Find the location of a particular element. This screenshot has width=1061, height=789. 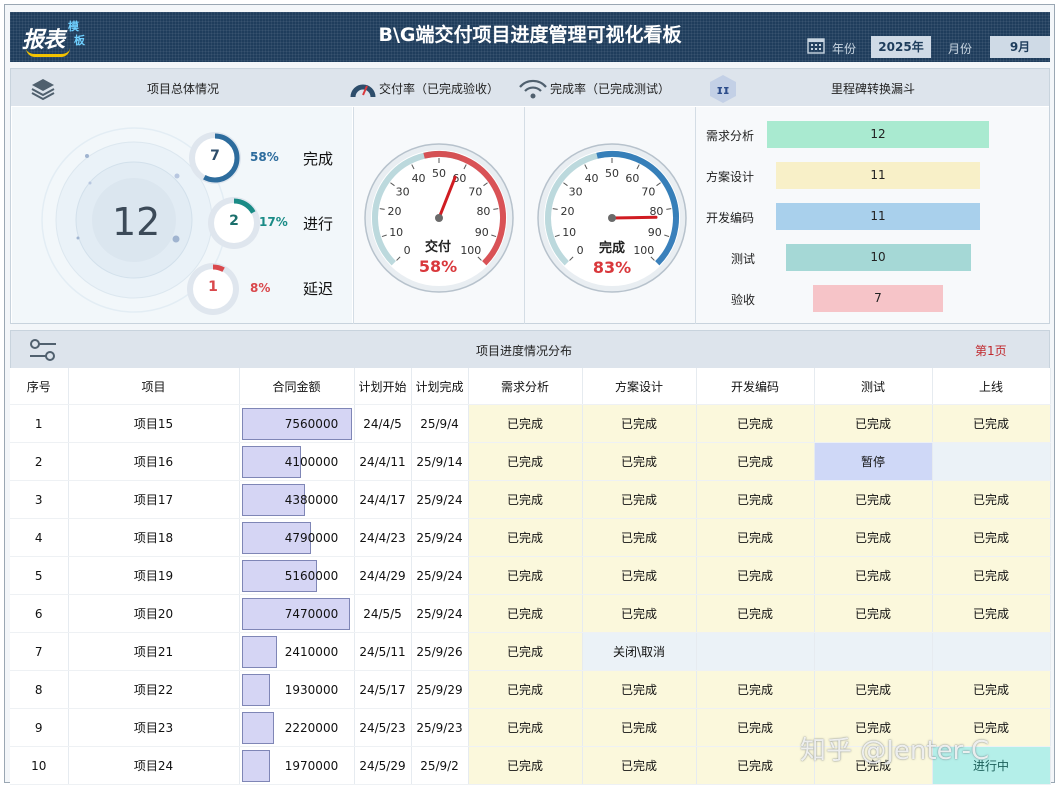

signal-icon is located at coordinates (533, 89).